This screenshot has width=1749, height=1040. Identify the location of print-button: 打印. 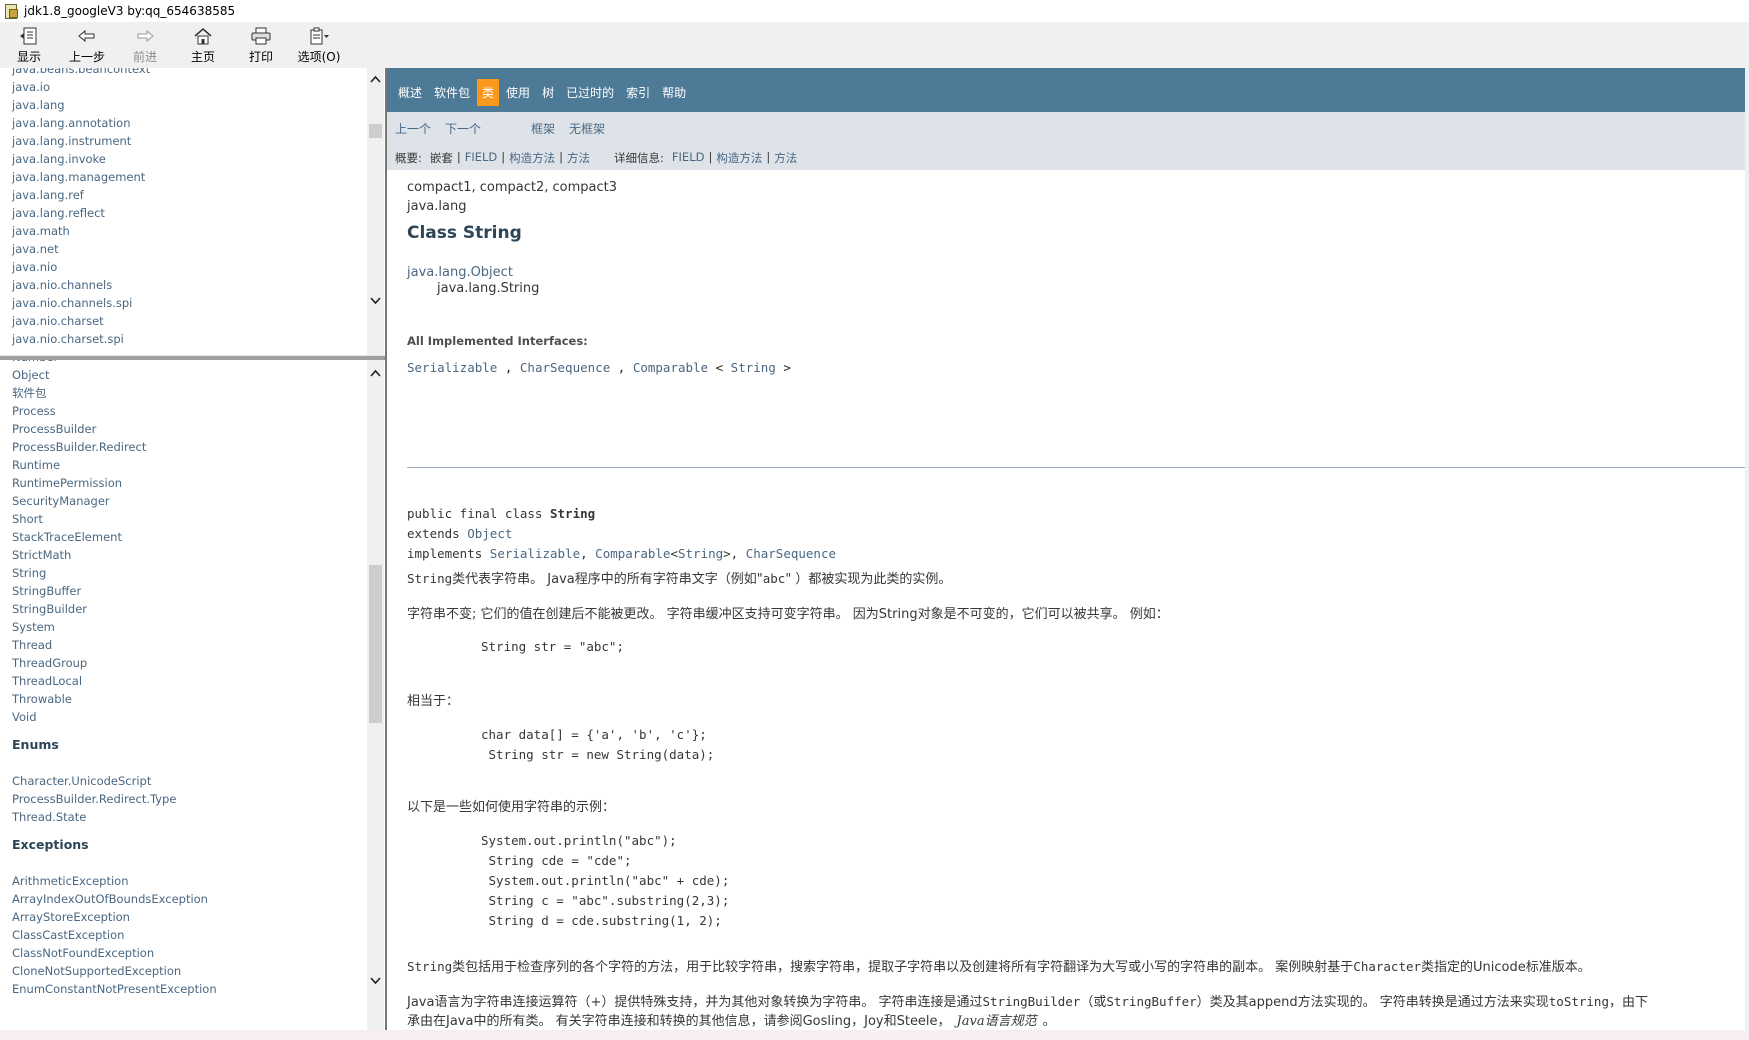
(261, 45).